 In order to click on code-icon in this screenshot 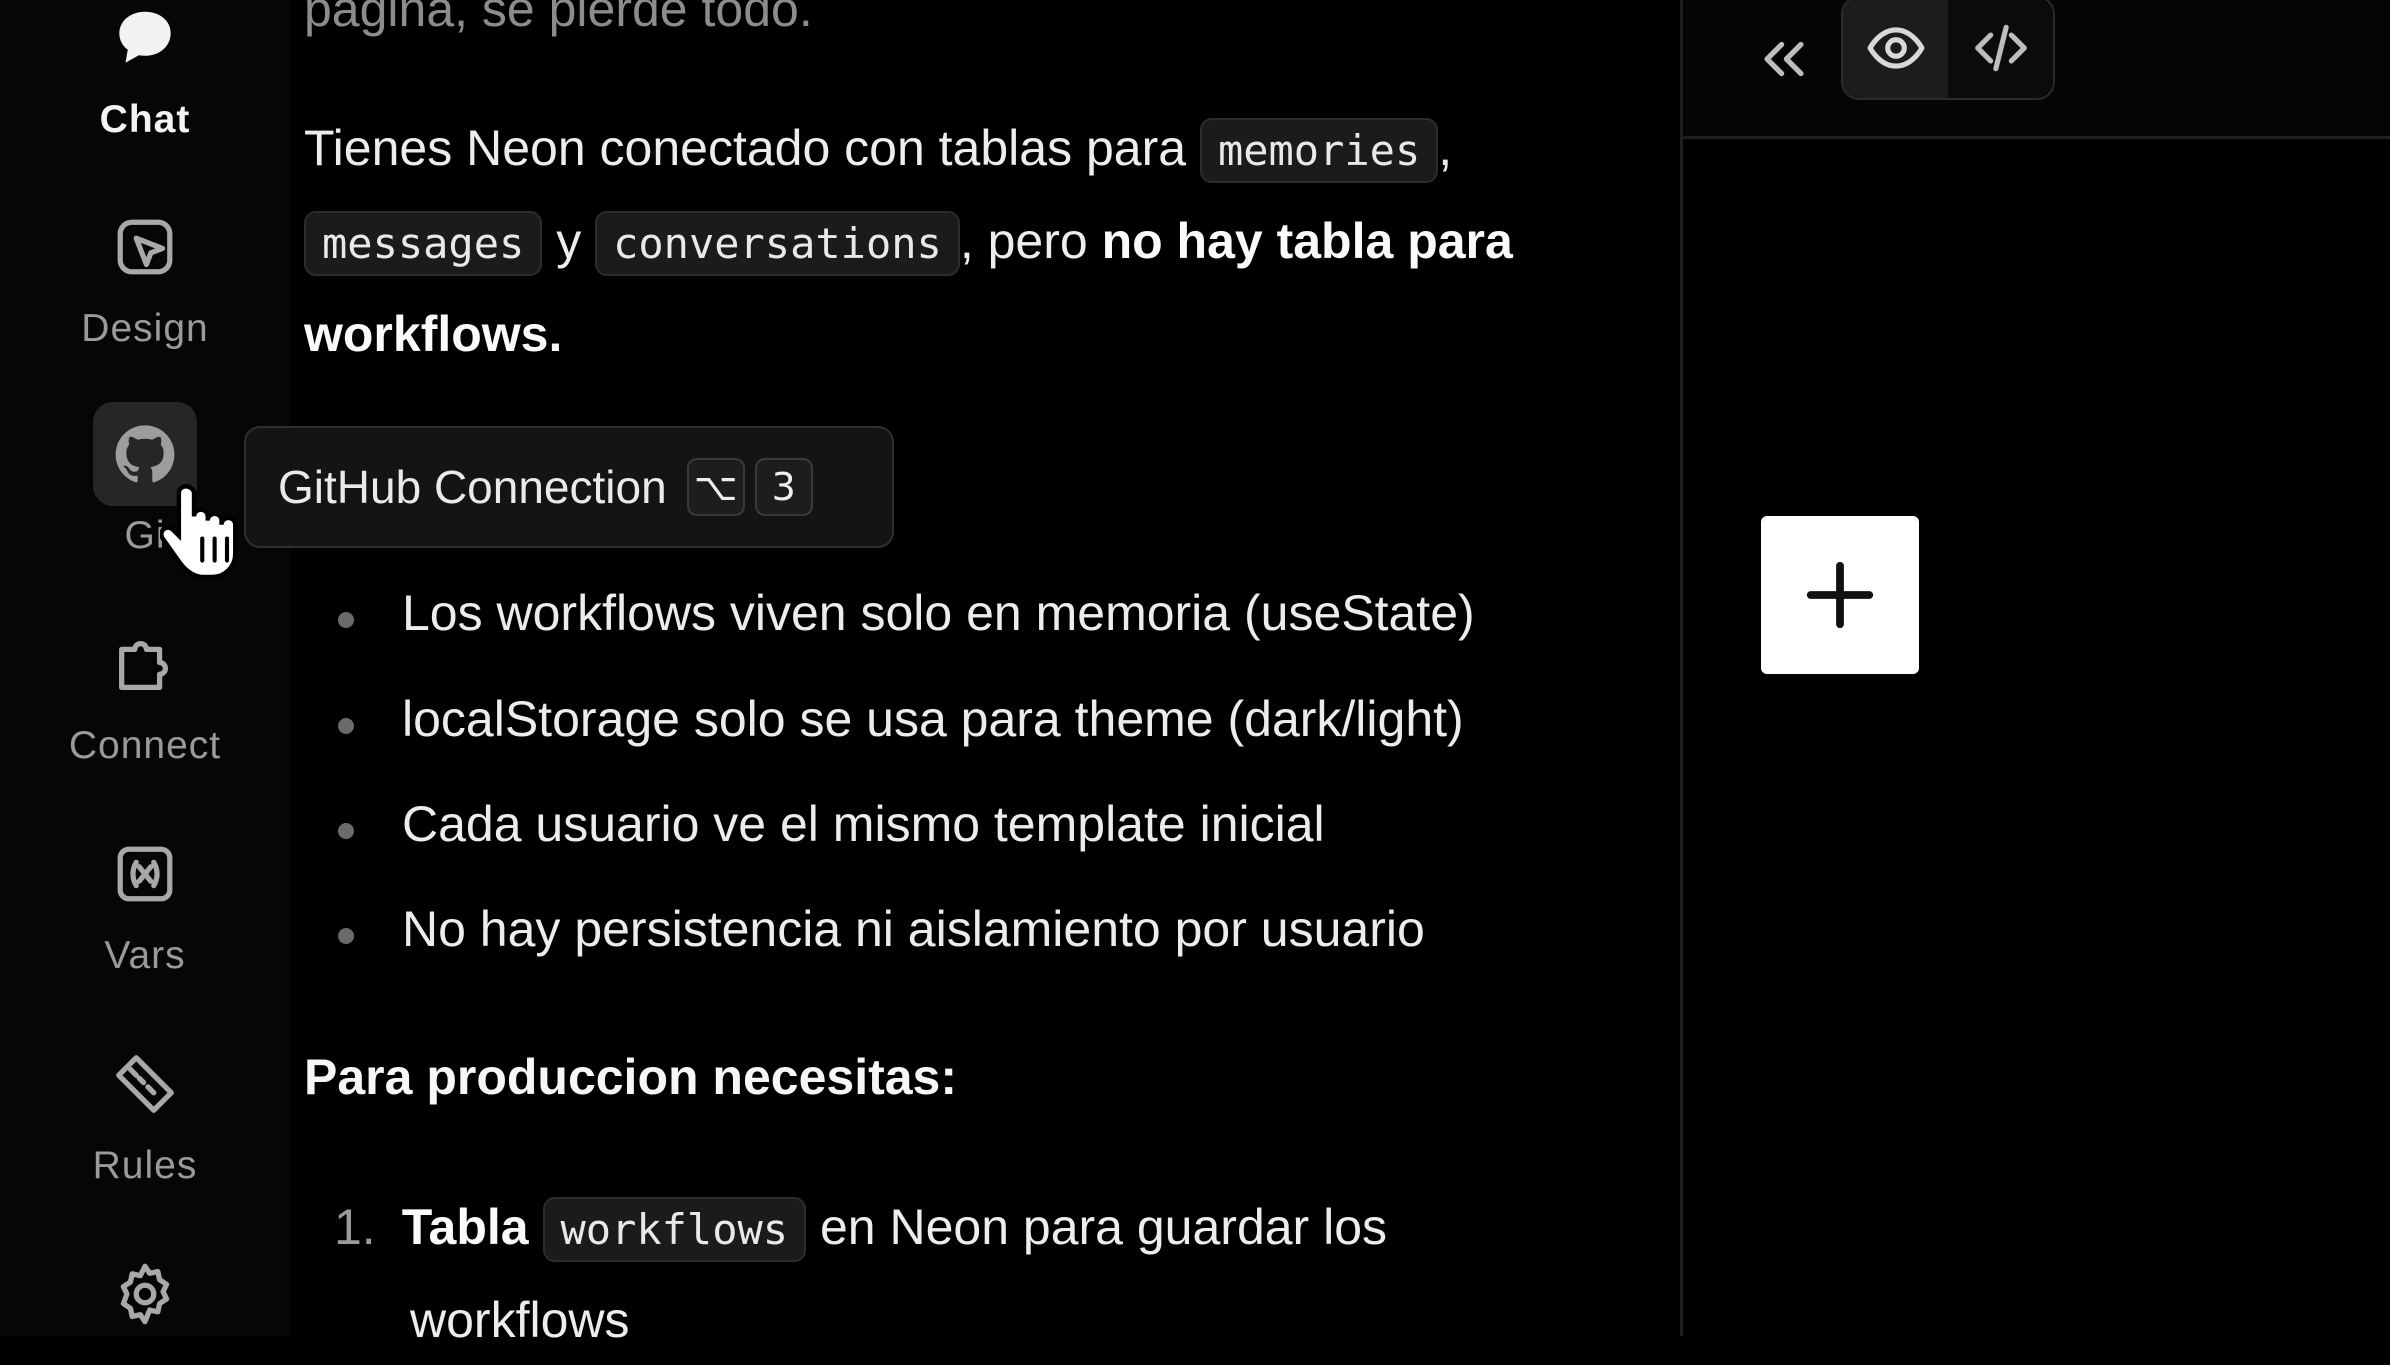, I will do `click(2000, 48)`.